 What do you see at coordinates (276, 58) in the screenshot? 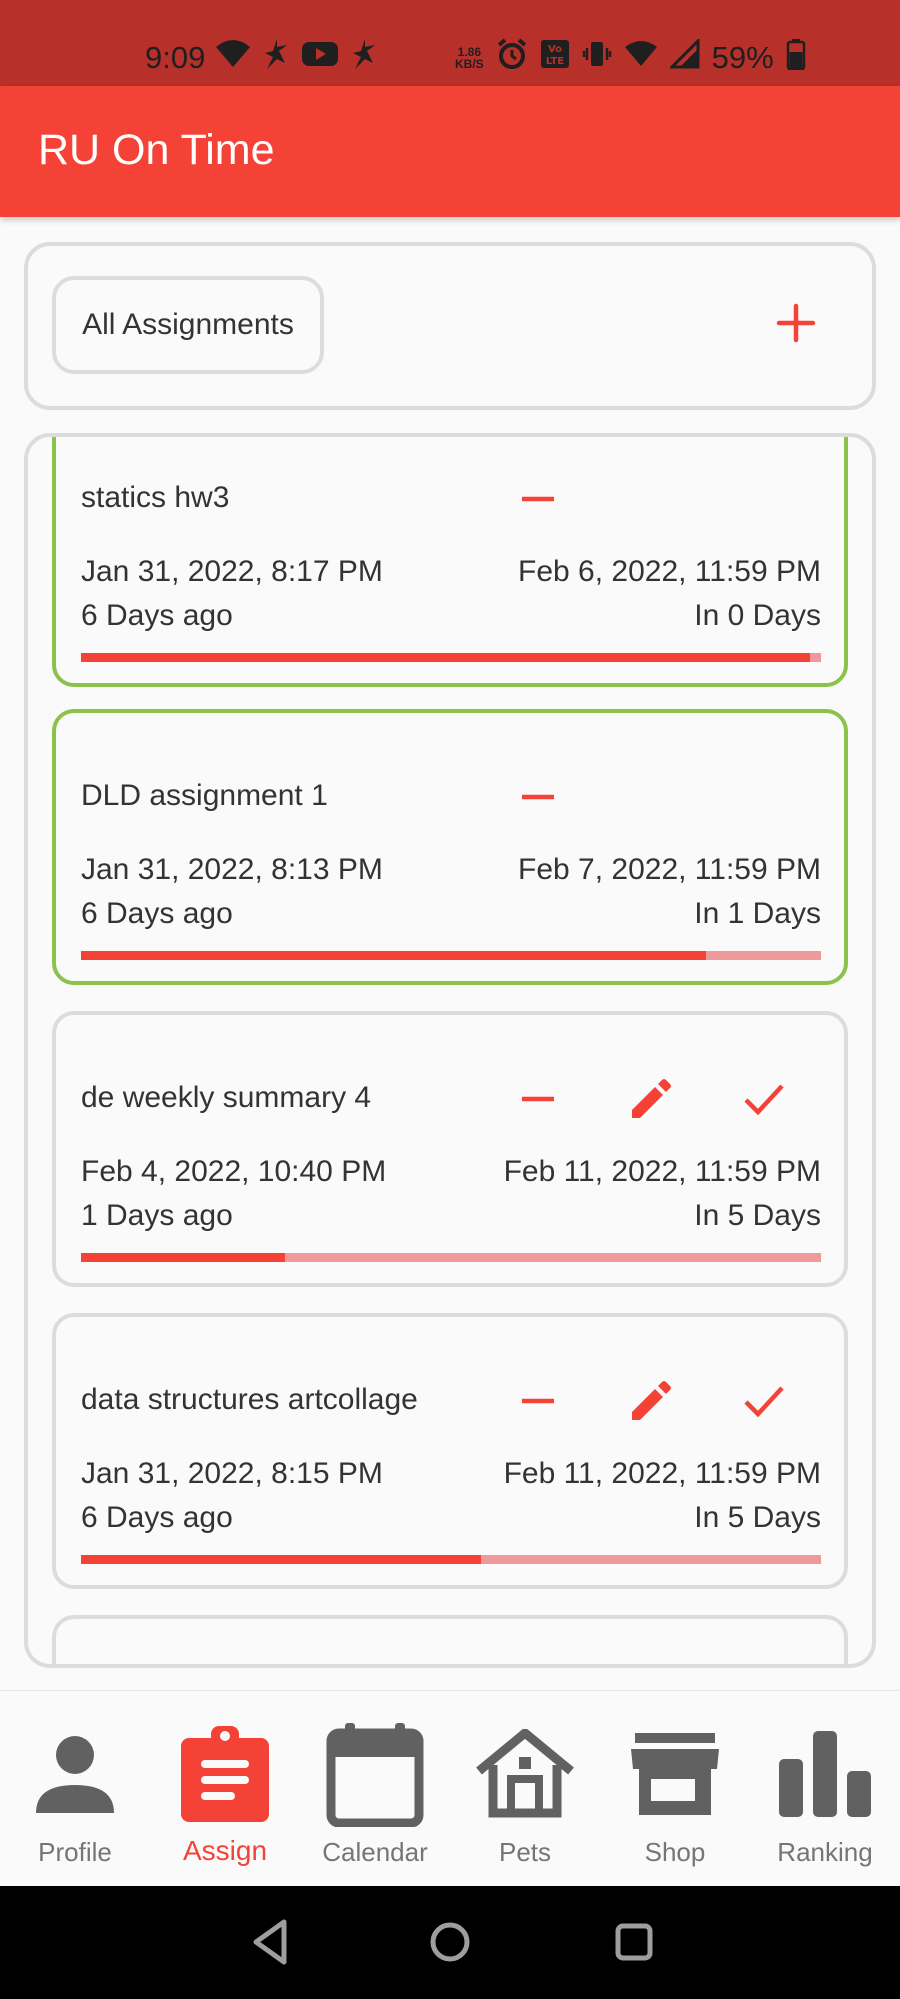
I see `app-notification-icon` at bounding box center [276, 58].